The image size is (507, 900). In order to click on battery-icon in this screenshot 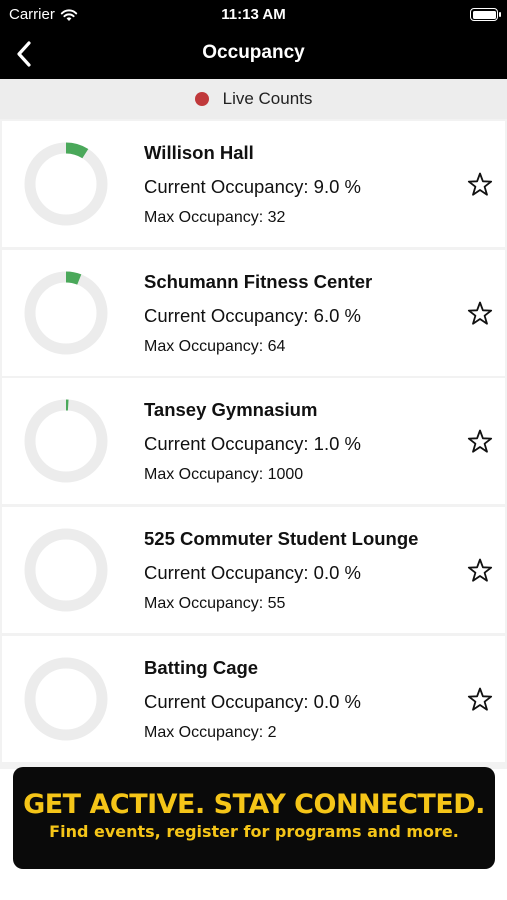, I will do `click(485, 14)`.